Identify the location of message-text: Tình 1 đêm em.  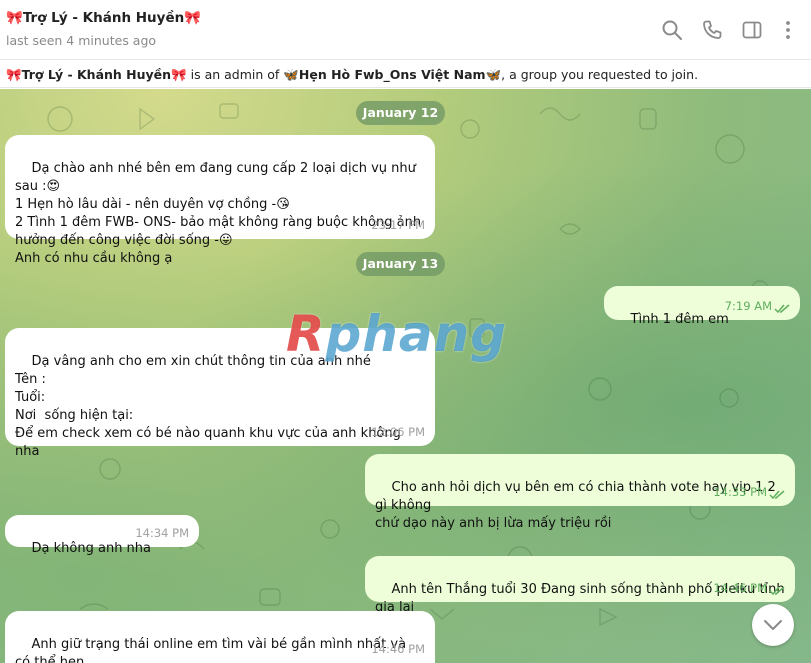
(679, 319).